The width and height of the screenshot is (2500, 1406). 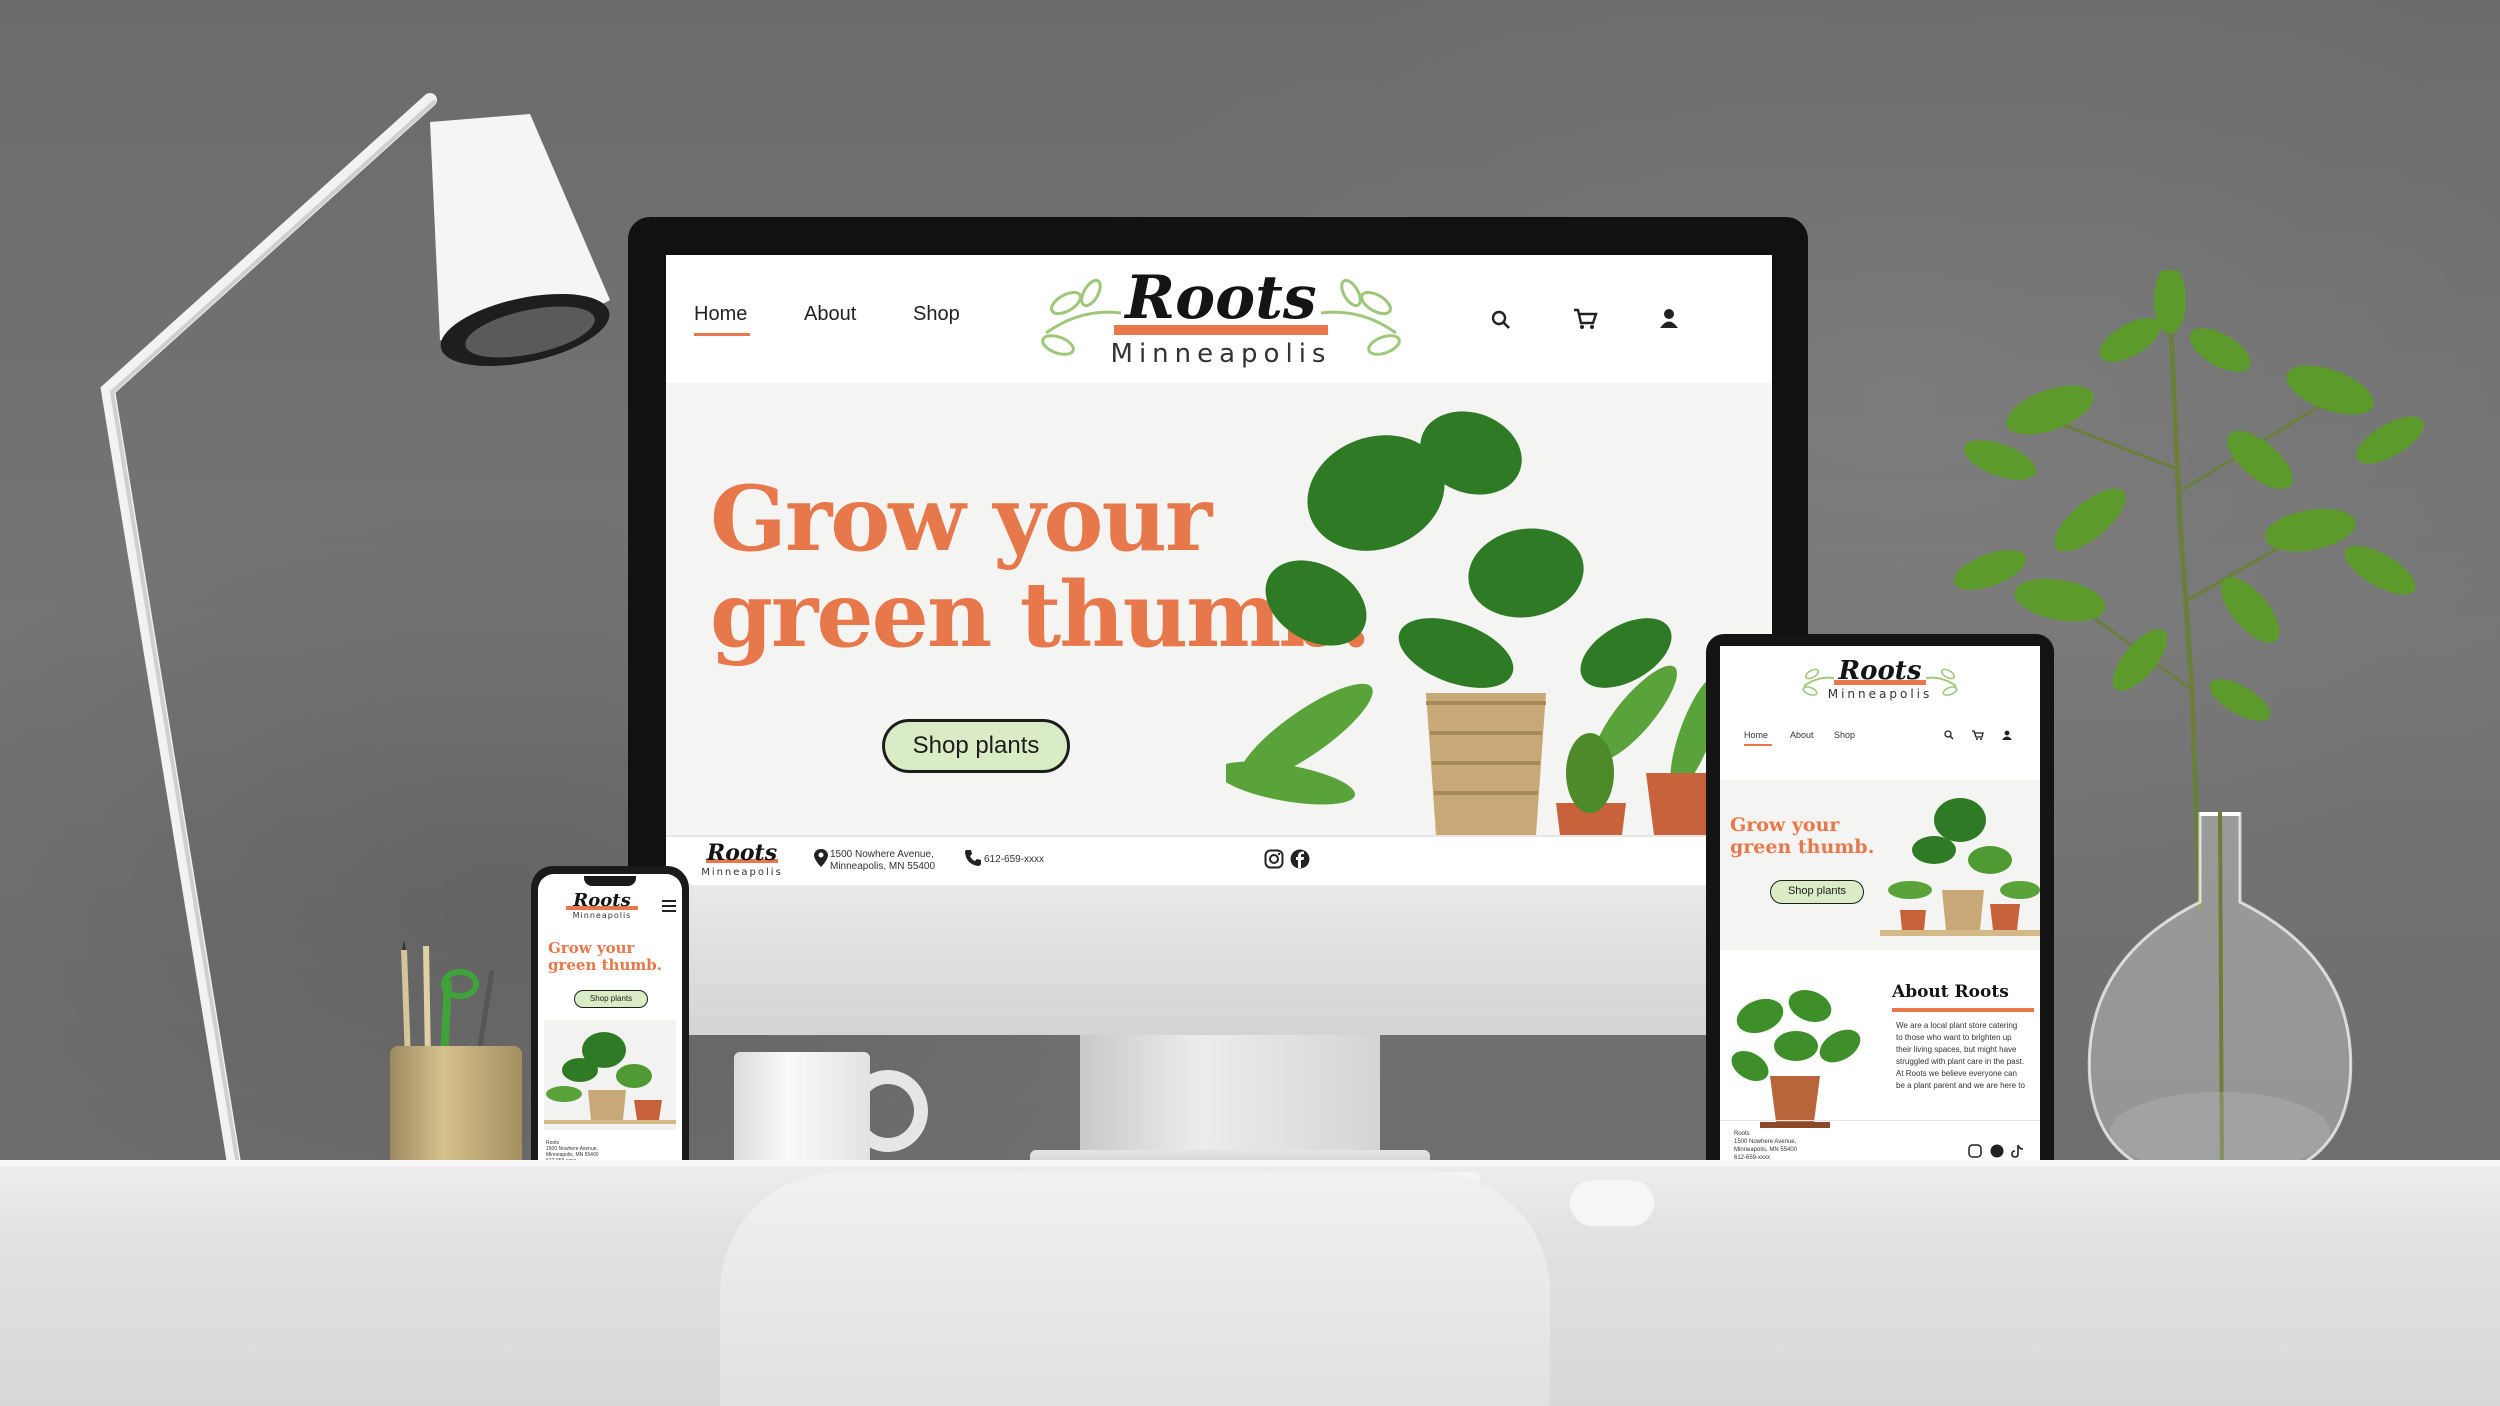 I want to click on pencils, so click(x=448, y=1000).